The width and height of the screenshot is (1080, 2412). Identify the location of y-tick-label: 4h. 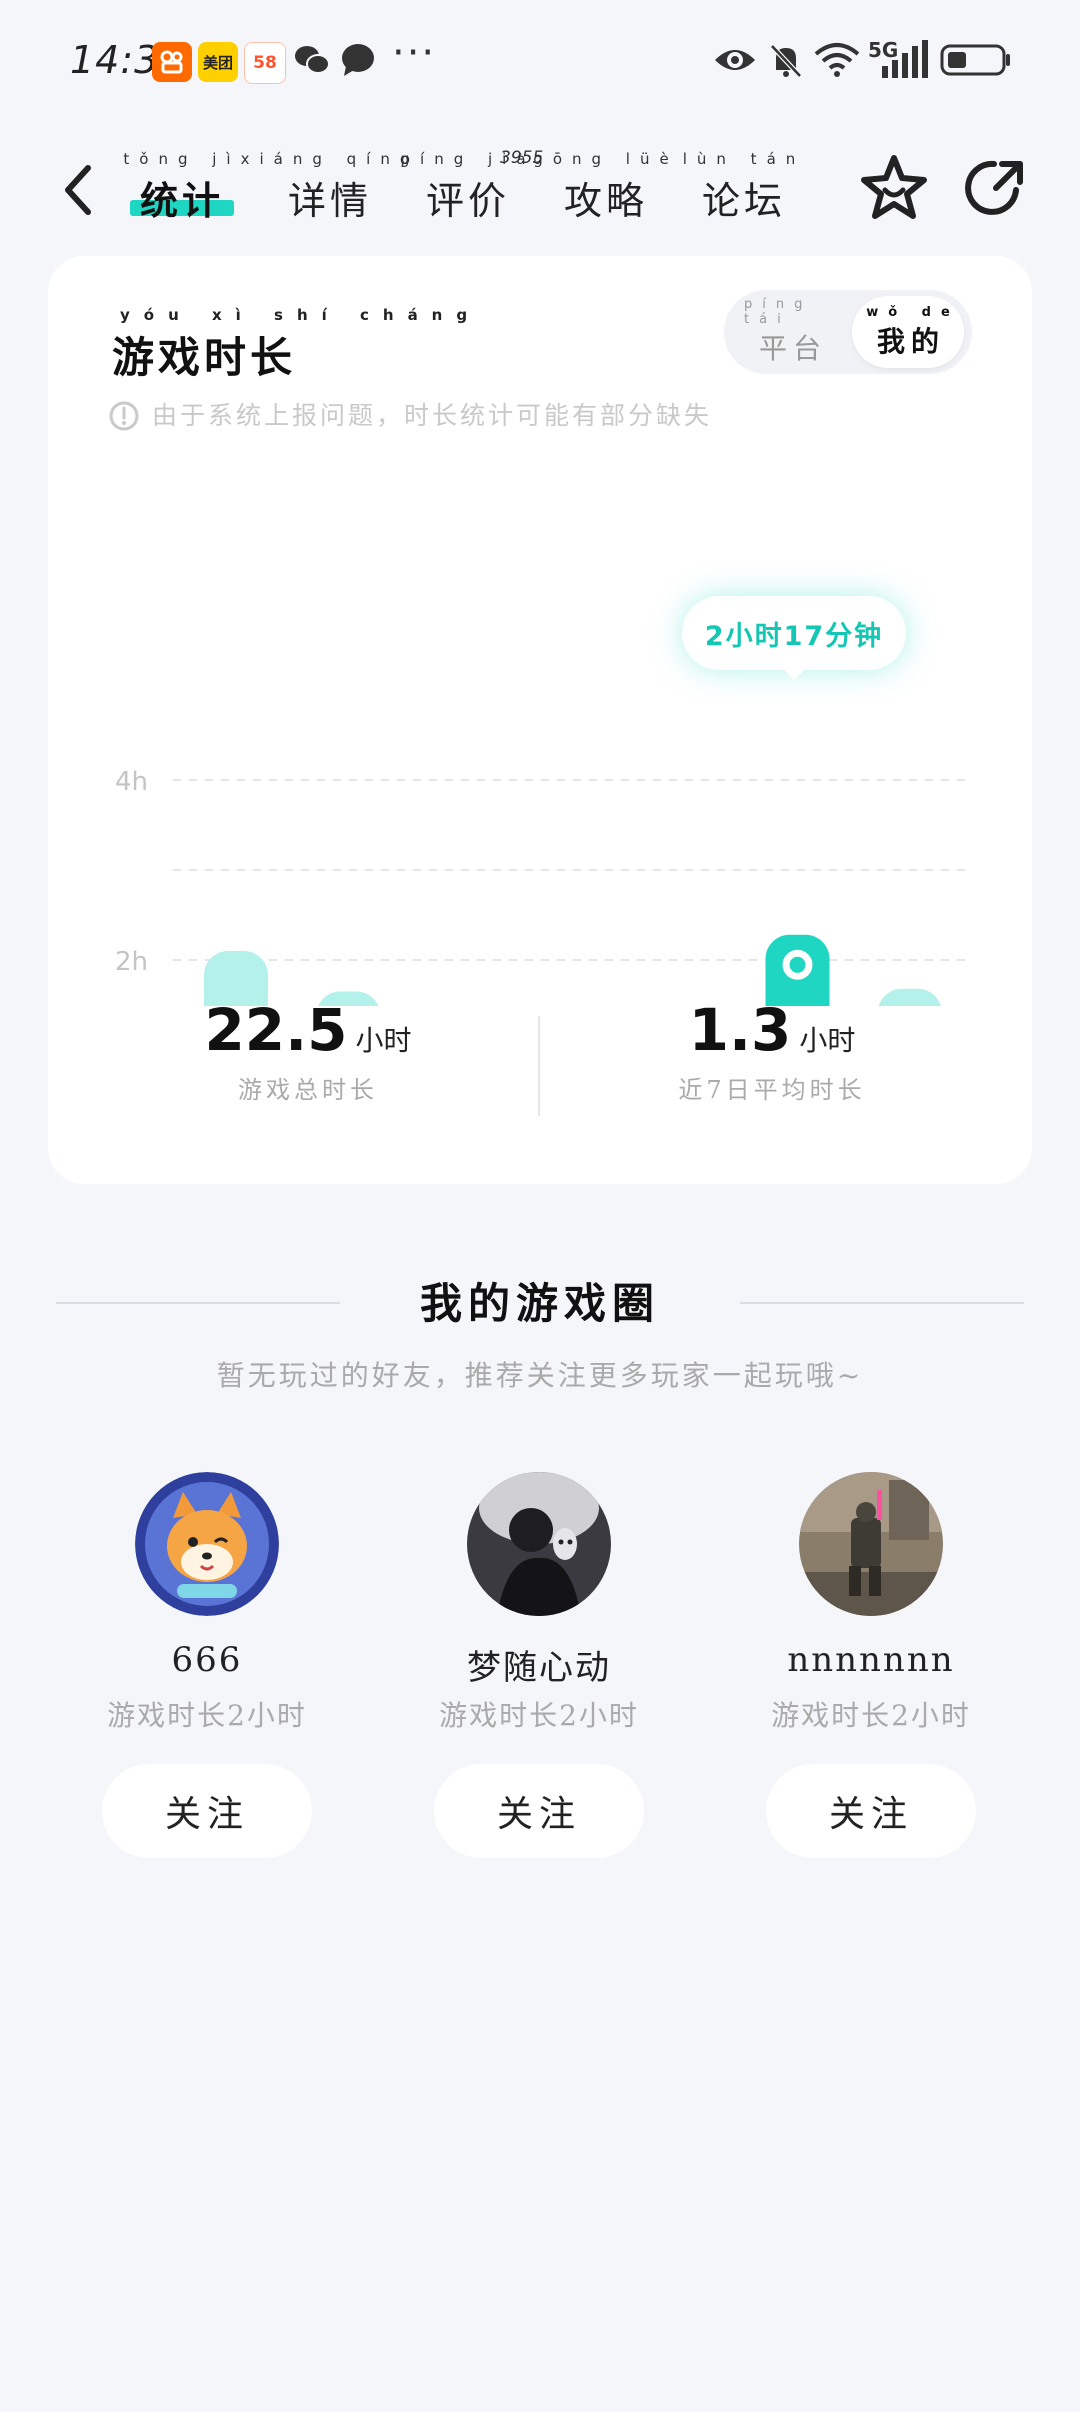
(131, 782).